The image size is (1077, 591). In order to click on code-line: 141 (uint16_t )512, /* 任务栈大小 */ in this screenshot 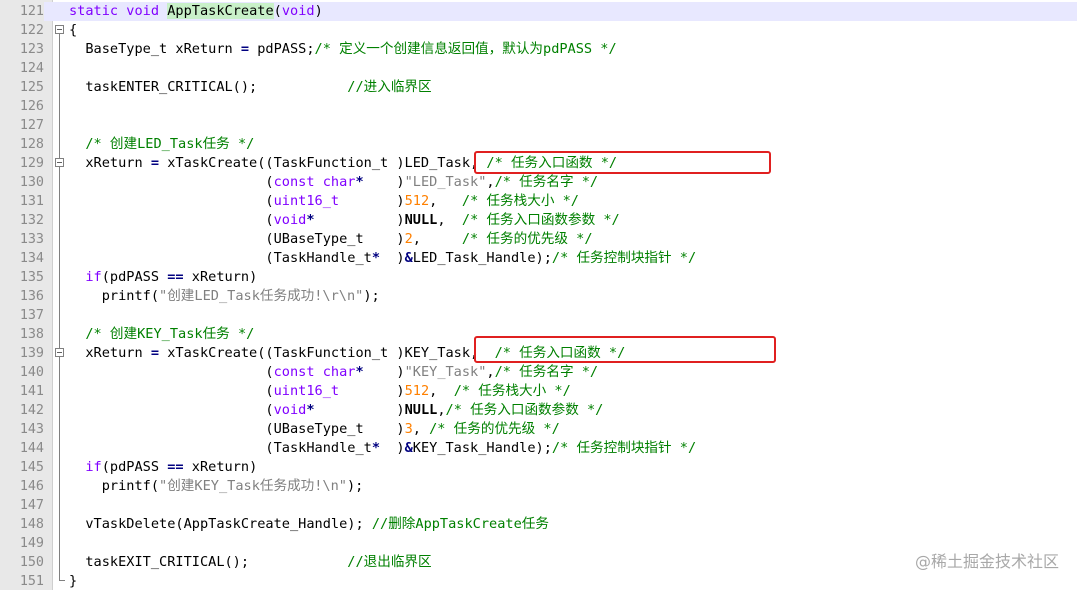, I will do `click(538, 391)`.